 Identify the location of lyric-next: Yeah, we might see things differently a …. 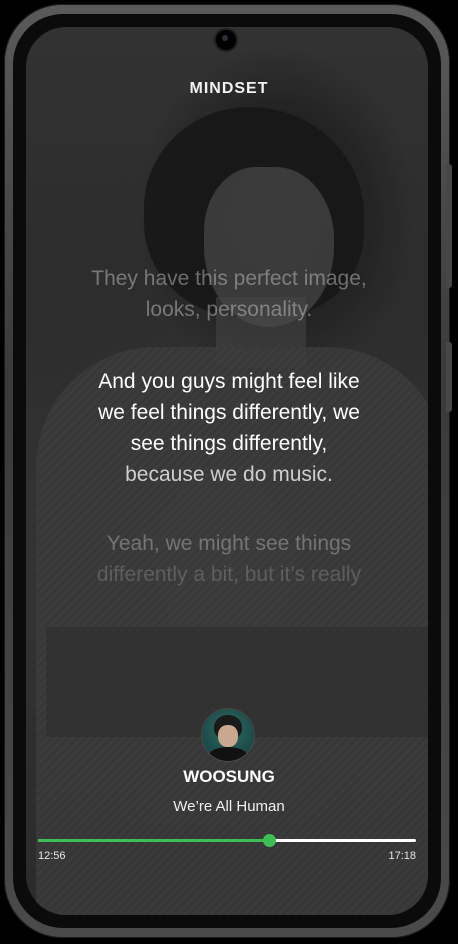
(229, 559).